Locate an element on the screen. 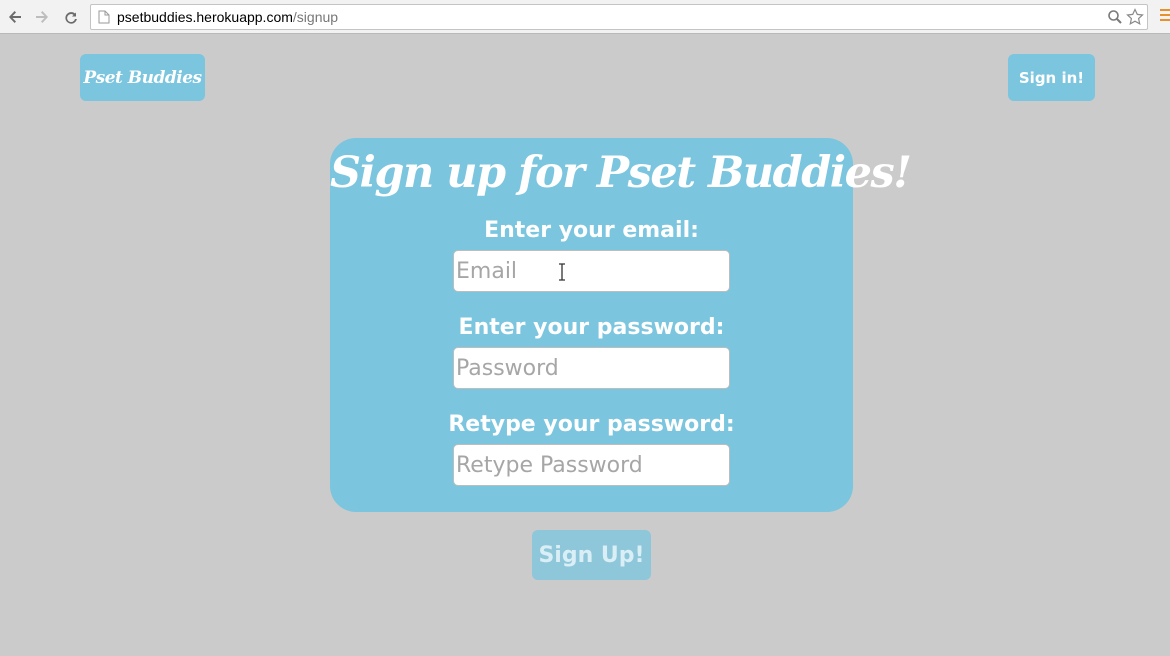 The width and height of the screenshot is (1170, 656). password-label: Enter your password: is located at coordinates (591, 327).